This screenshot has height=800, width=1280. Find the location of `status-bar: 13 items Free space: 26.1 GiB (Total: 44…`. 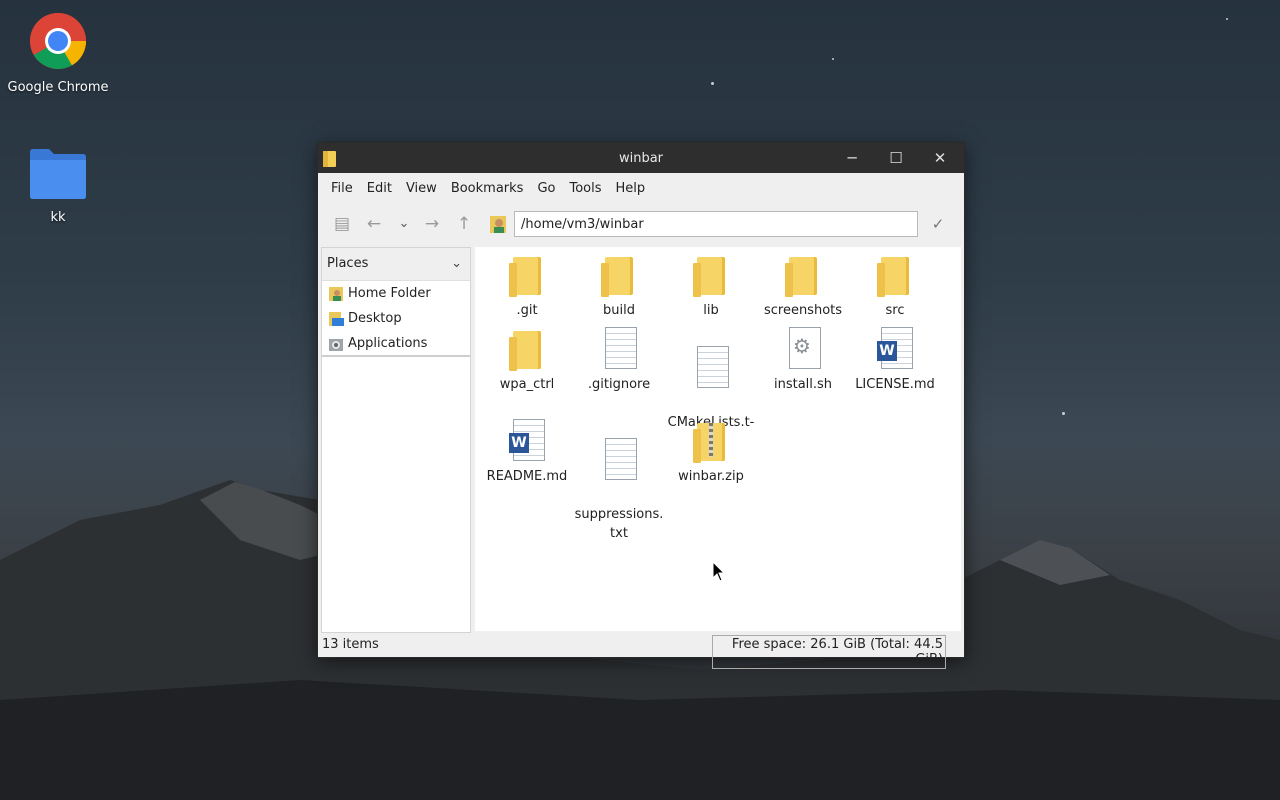

status-bar: 13 items Free space: 26.1 GiB (Total: 44… is located at coordinates (641, 651).